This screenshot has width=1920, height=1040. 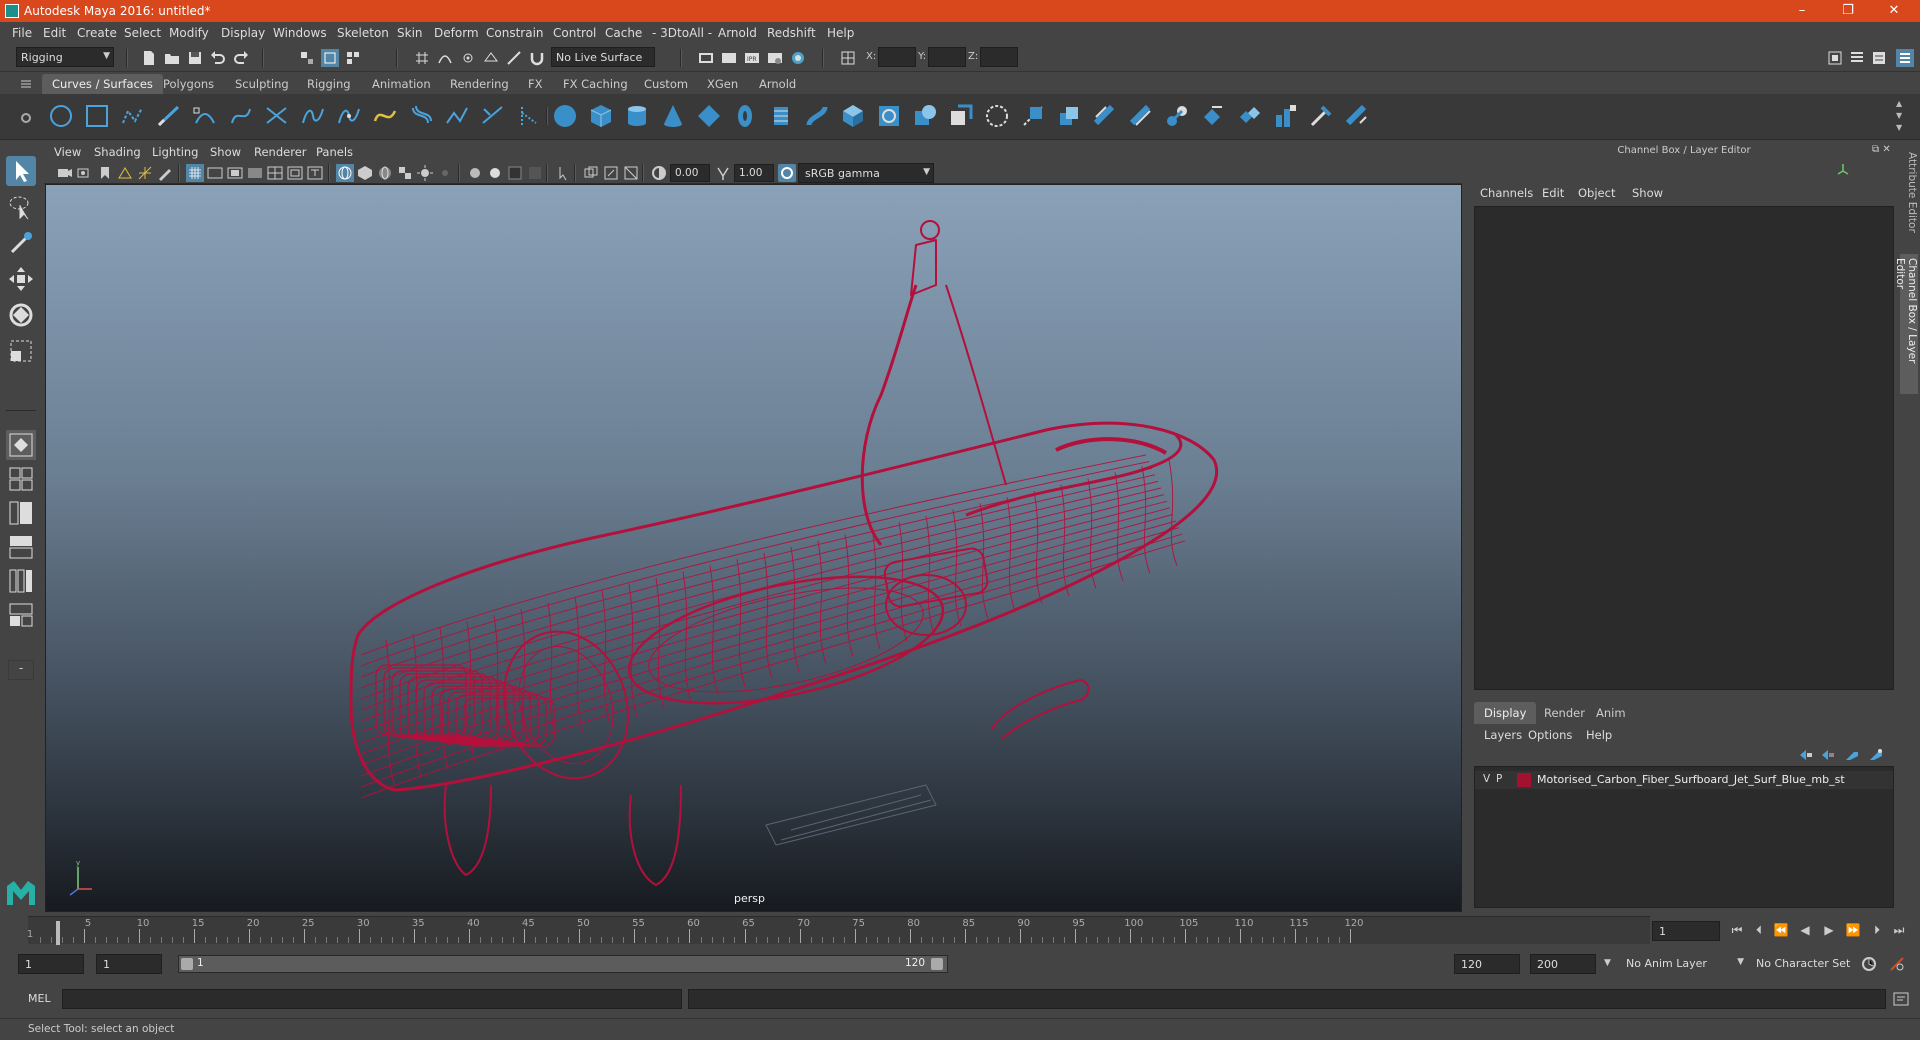 I want to click on layer-playback-toggle: P, so click(x=1499, y=779).